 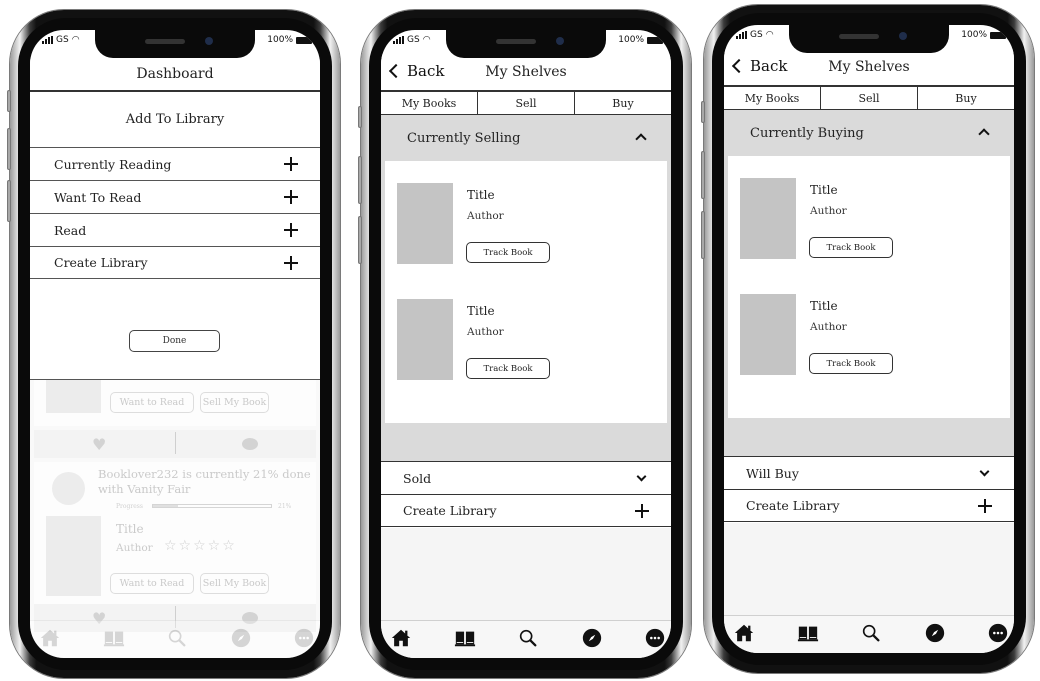 What do you see at coordinates (175, 229) in the screenshot?
I see `add-to-read: Read` at bounding box center [175, 229].